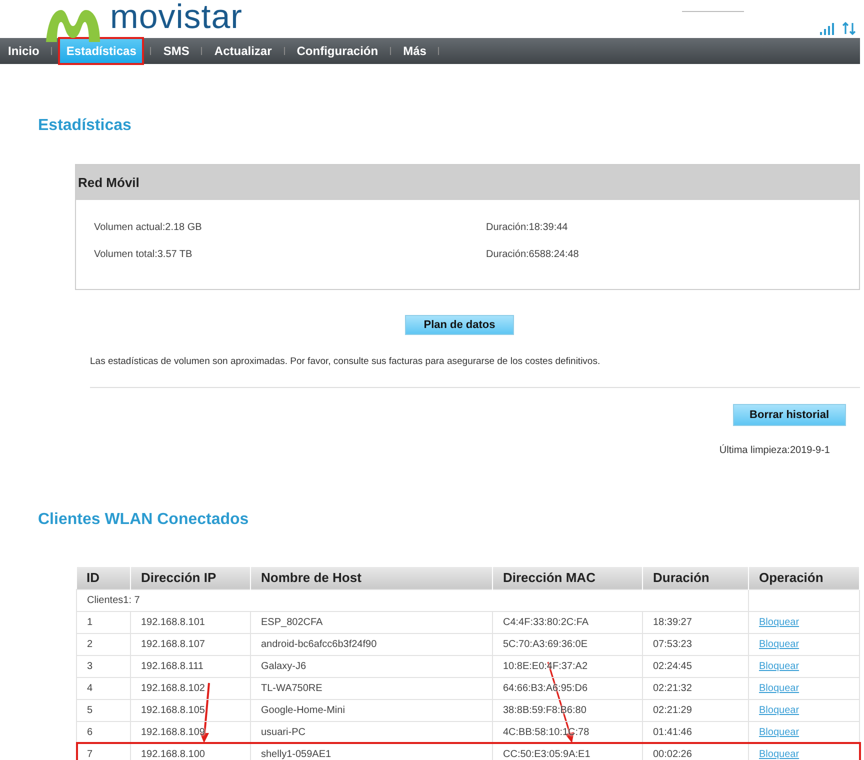 Image resolution: width=864 pixels, height=760 pixels. I want to click on last-cleared-text: Última limpieza:2019-9-1, so click(774, 451).